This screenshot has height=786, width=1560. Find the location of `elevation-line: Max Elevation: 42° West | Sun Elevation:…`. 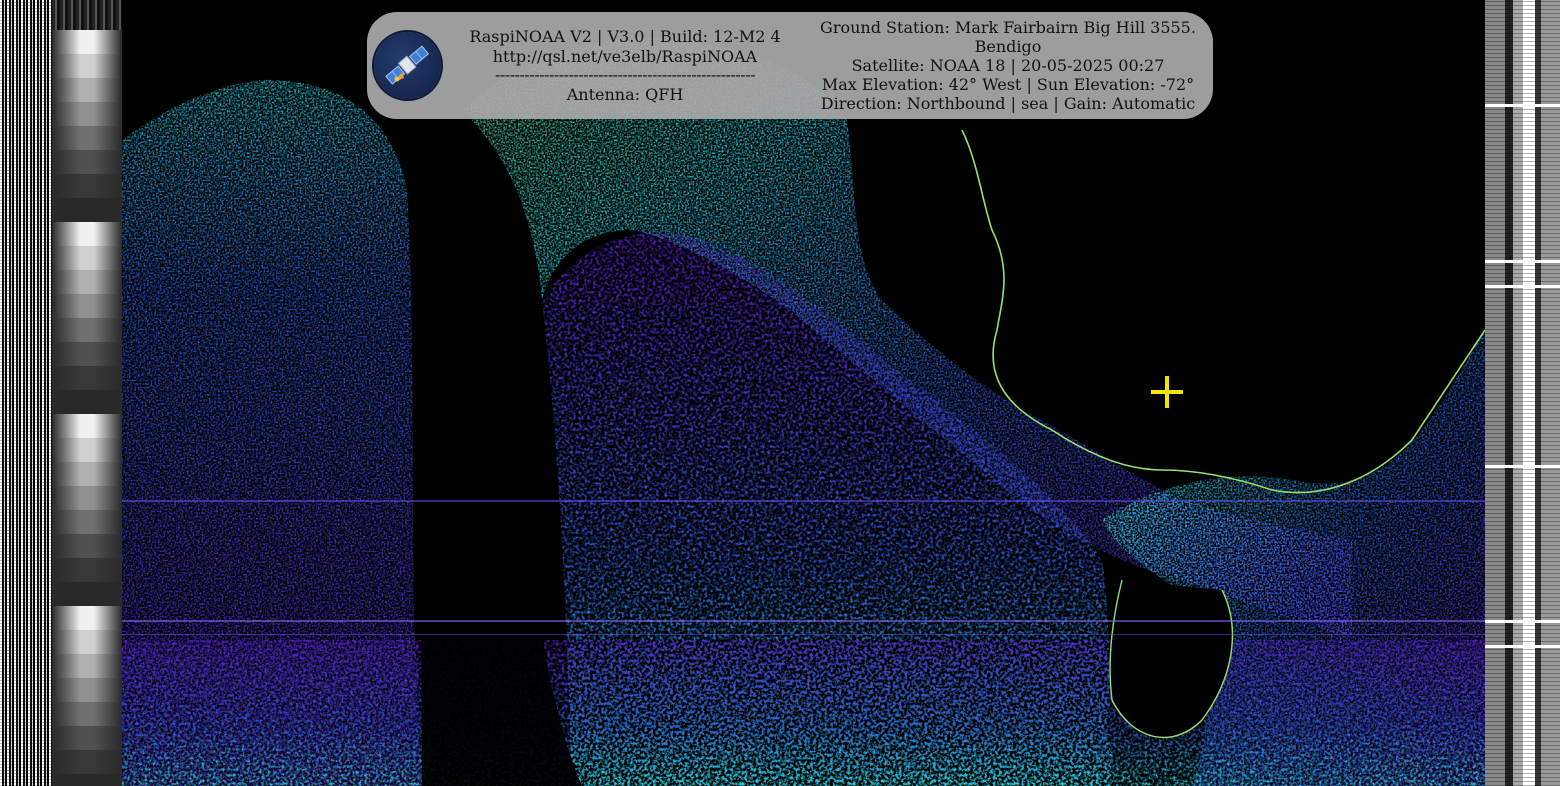

elevation-line: Max Elevation: 42° West | Sun Elevation:… is located at coordinates (1008, 84).